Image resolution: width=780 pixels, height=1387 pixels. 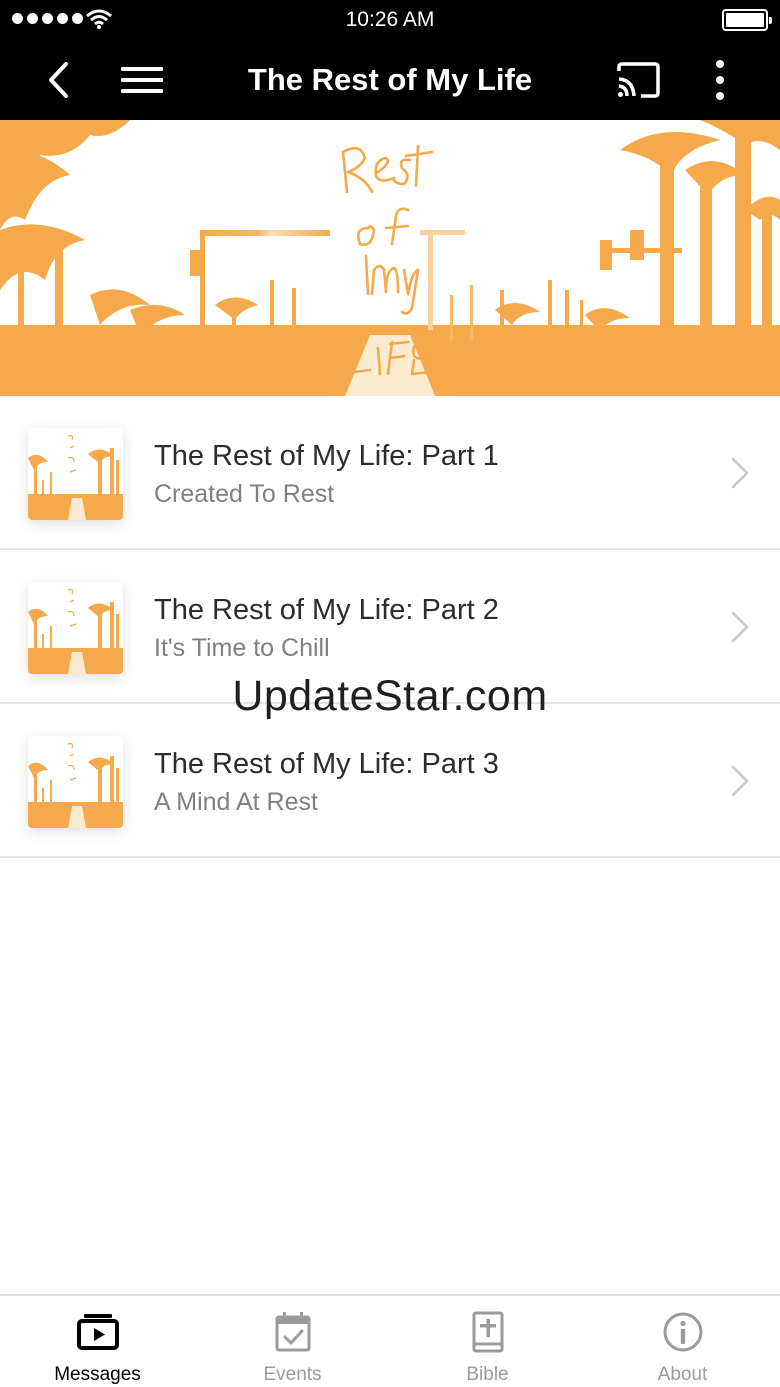 I want to click on cast-icon, so click(x=638, y=80).